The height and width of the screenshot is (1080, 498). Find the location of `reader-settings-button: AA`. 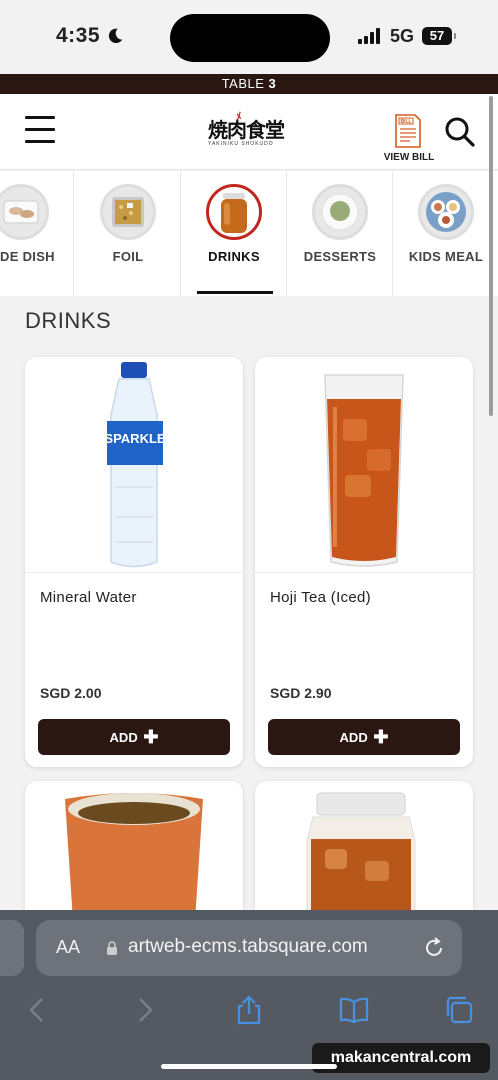

reader-settings-button: AA is located at coordinates (68, 947).